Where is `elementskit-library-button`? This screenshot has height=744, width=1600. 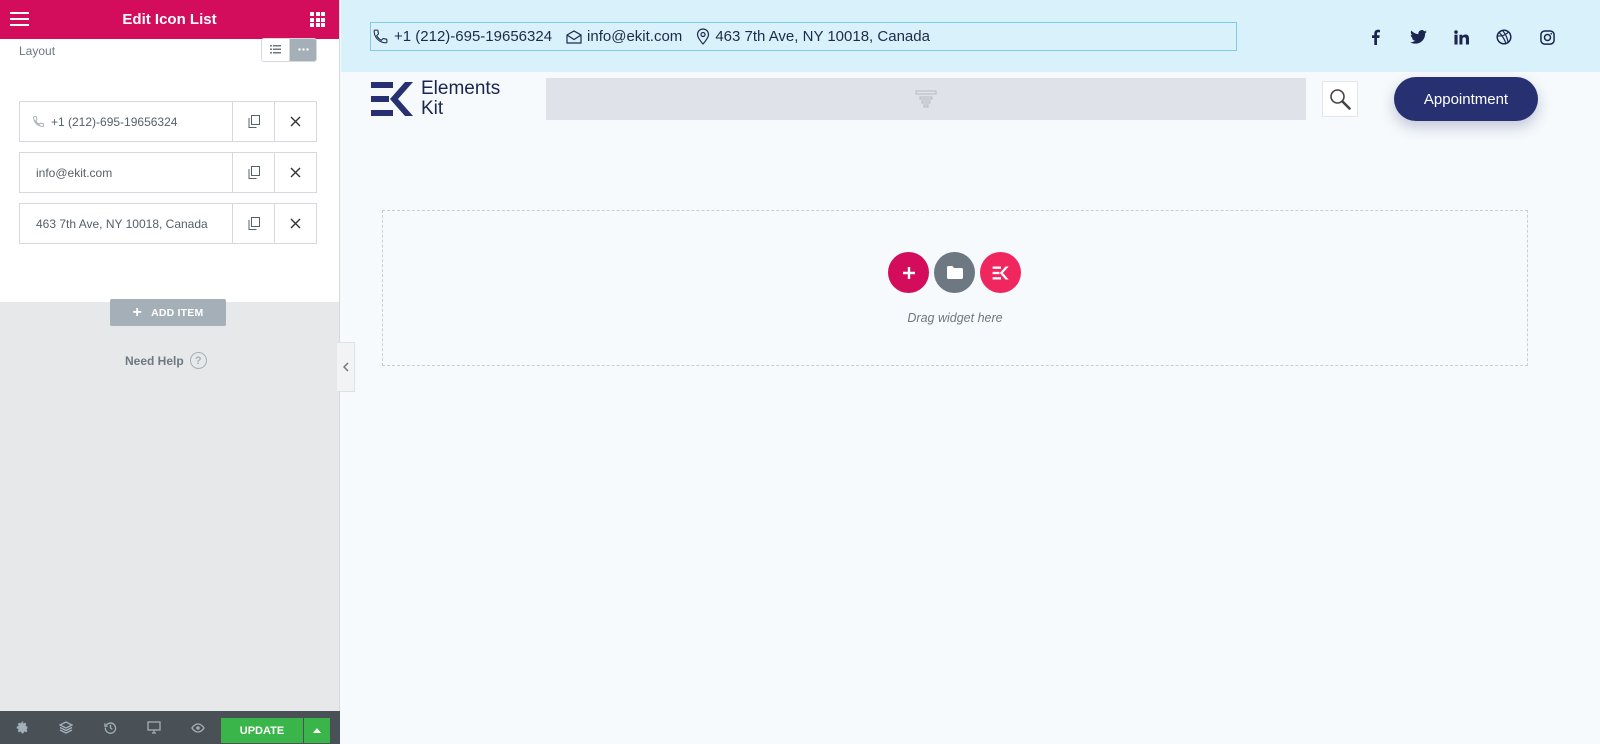 elementskit-library-button is located at coordinates (1000, 272).